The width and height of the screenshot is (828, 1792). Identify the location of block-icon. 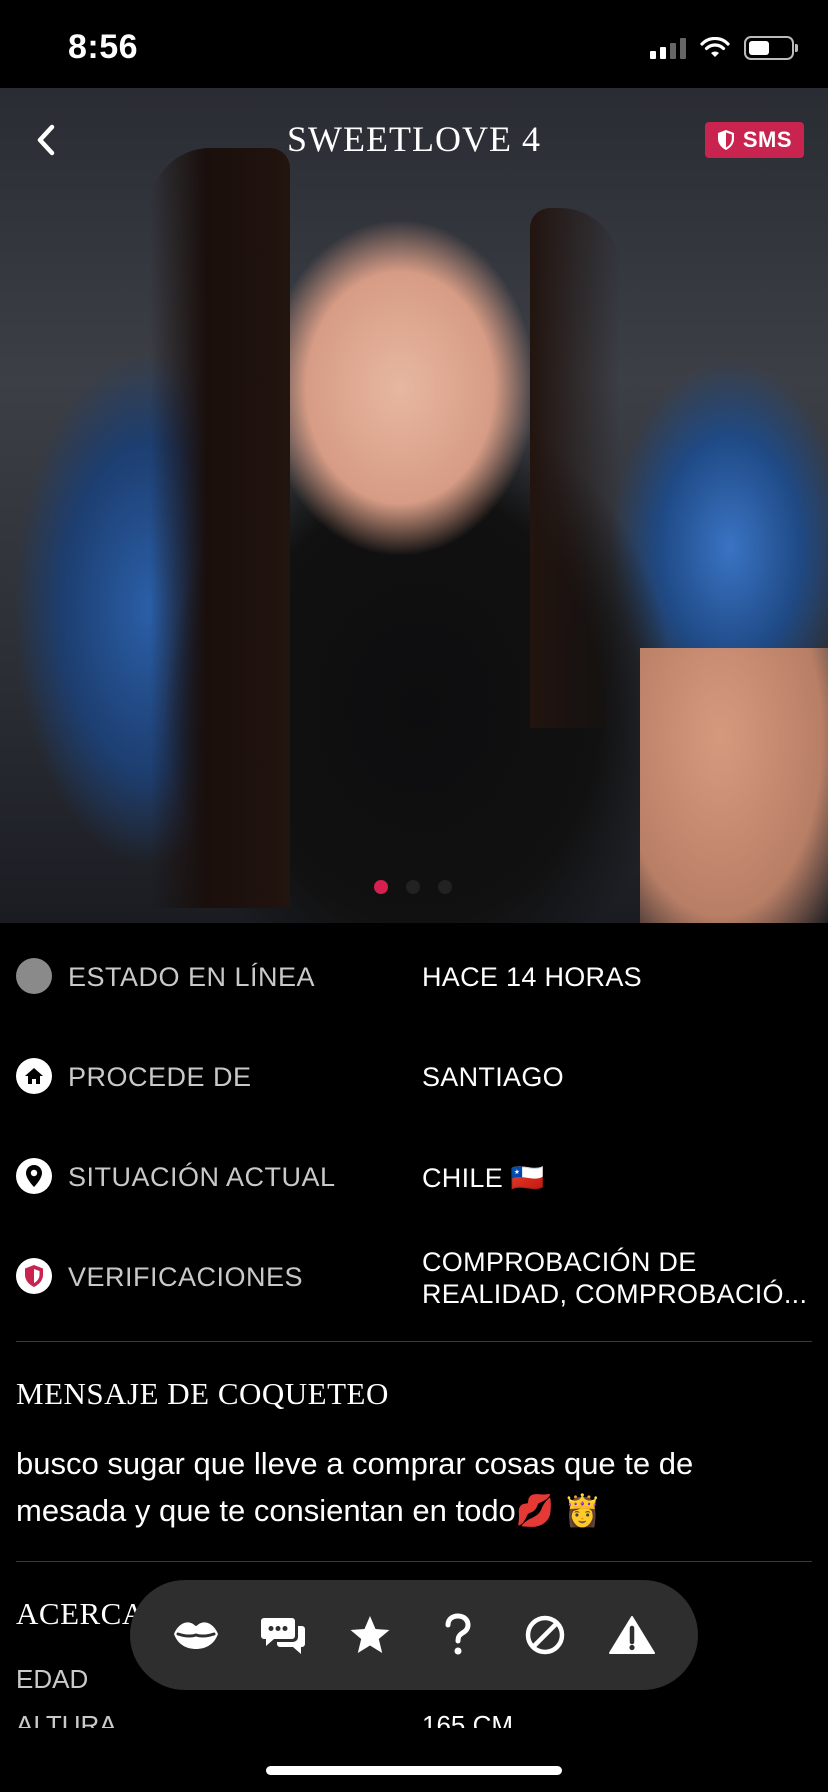
(545, 1635).